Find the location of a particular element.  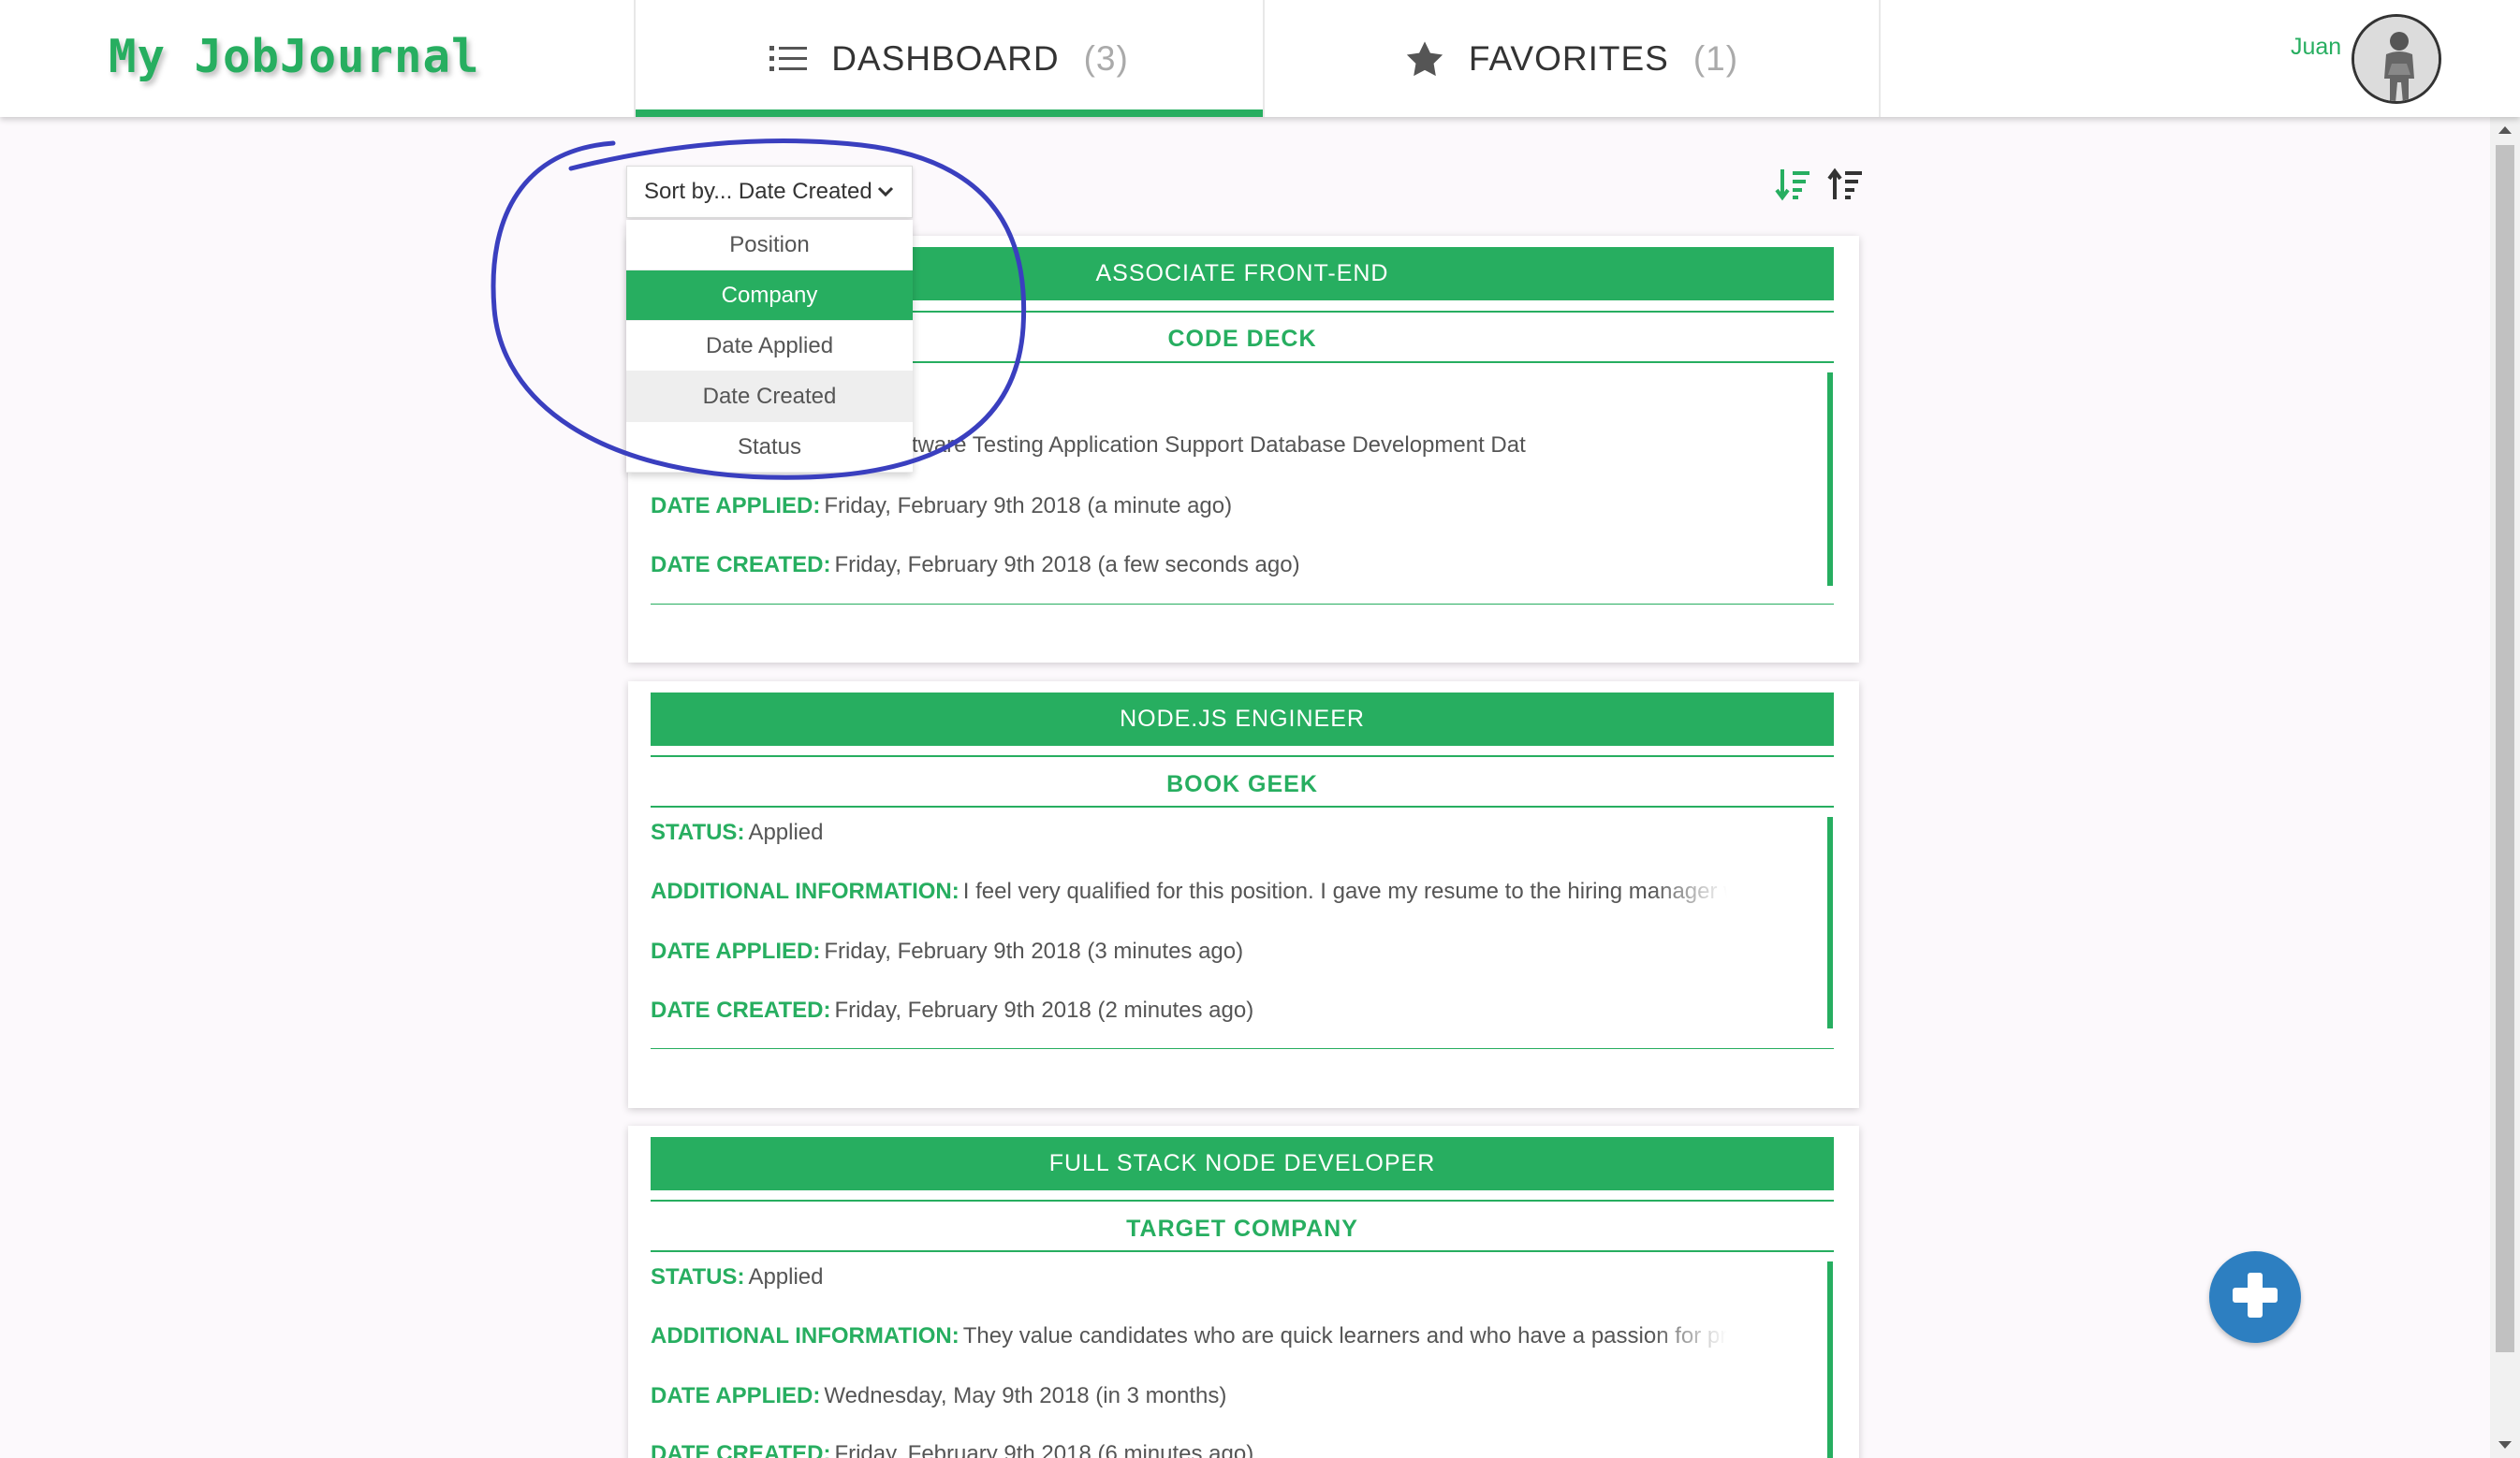

date-applied-value: Friday, February 9th 2018 (a minute ago) is located at coordinates (1028, 505).